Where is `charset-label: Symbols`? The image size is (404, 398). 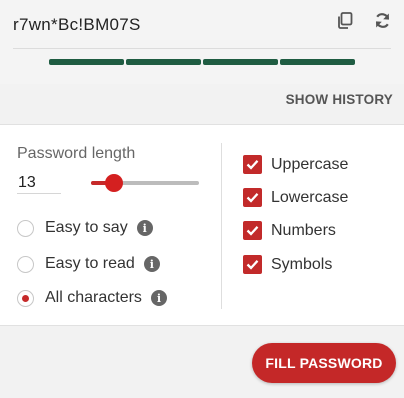
charset-label: Symbols is located at coordinates (302, 264).